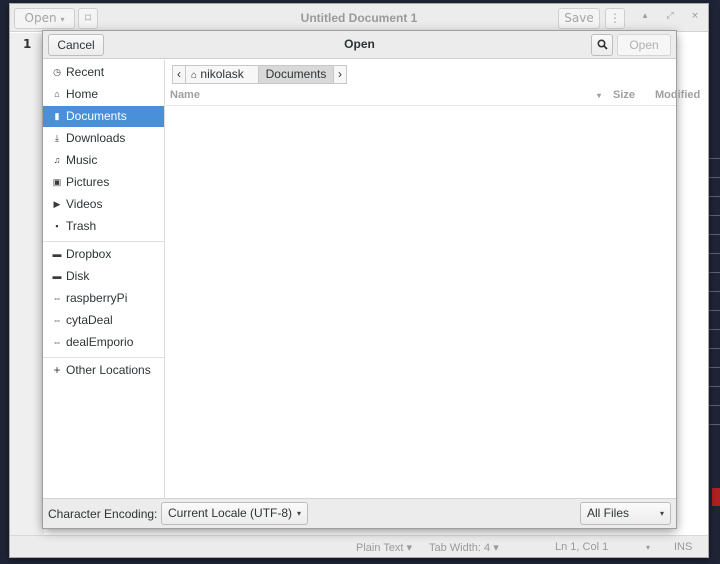  What do you see at coordinates (340, 74) in the screenshot?
I see `chevron-right-icon: ›` at bounding box center [340, 74].